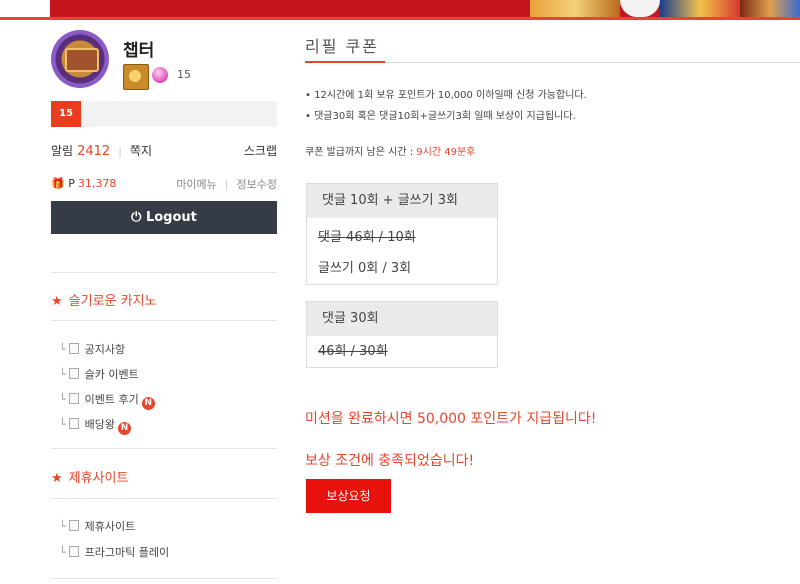  What do you see at coordinates (139, 51) in the screenshot?
I see `username: 챕터` at bounding box center [139, 51].